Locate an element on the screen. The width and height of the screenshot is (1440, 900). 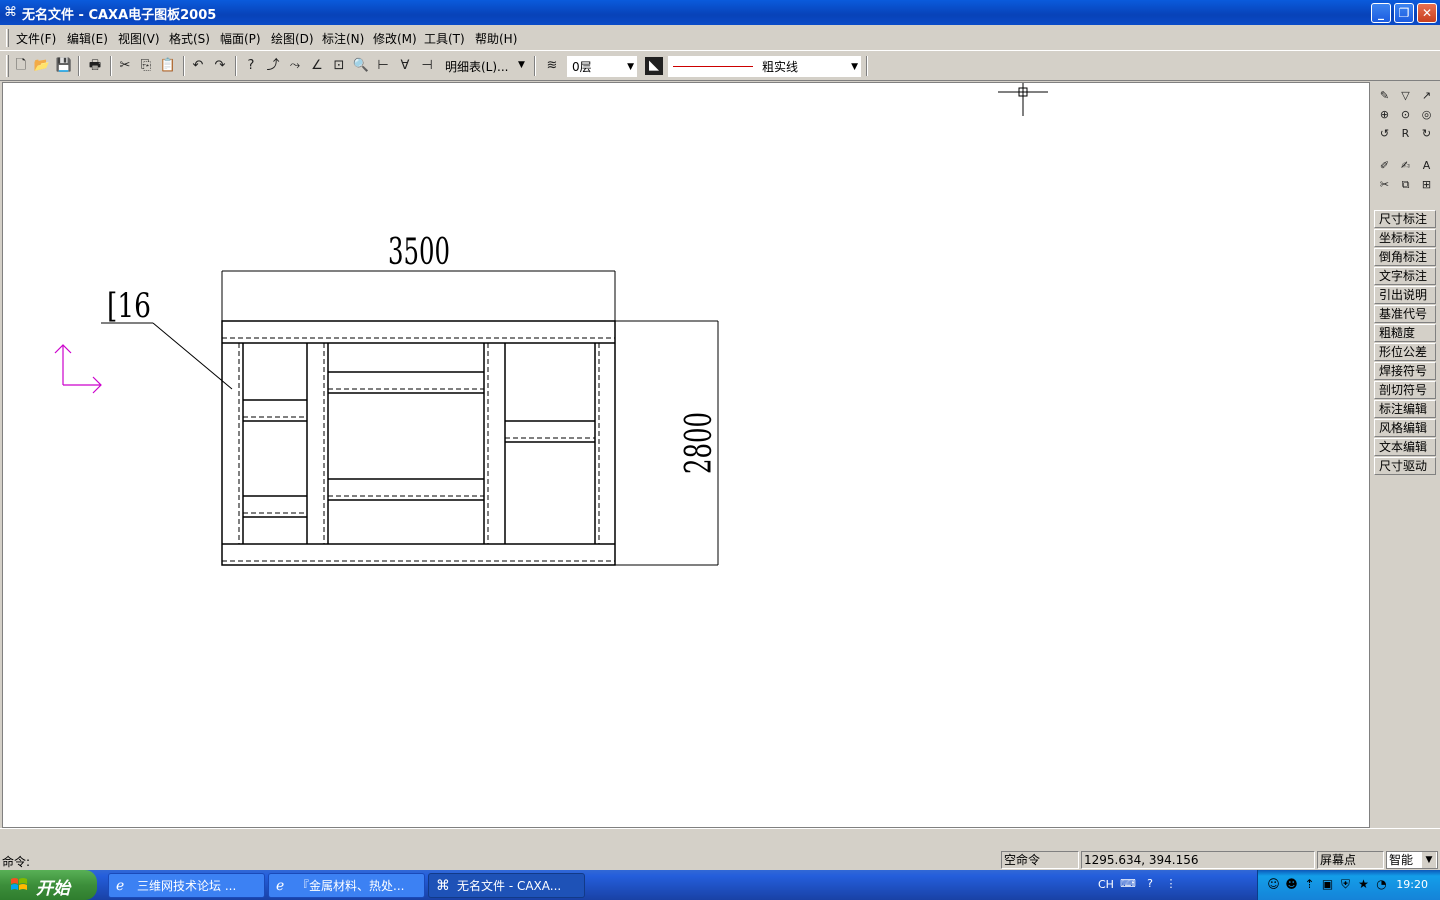
menu-format: 格式(S) is located at coordinates (189, 38).